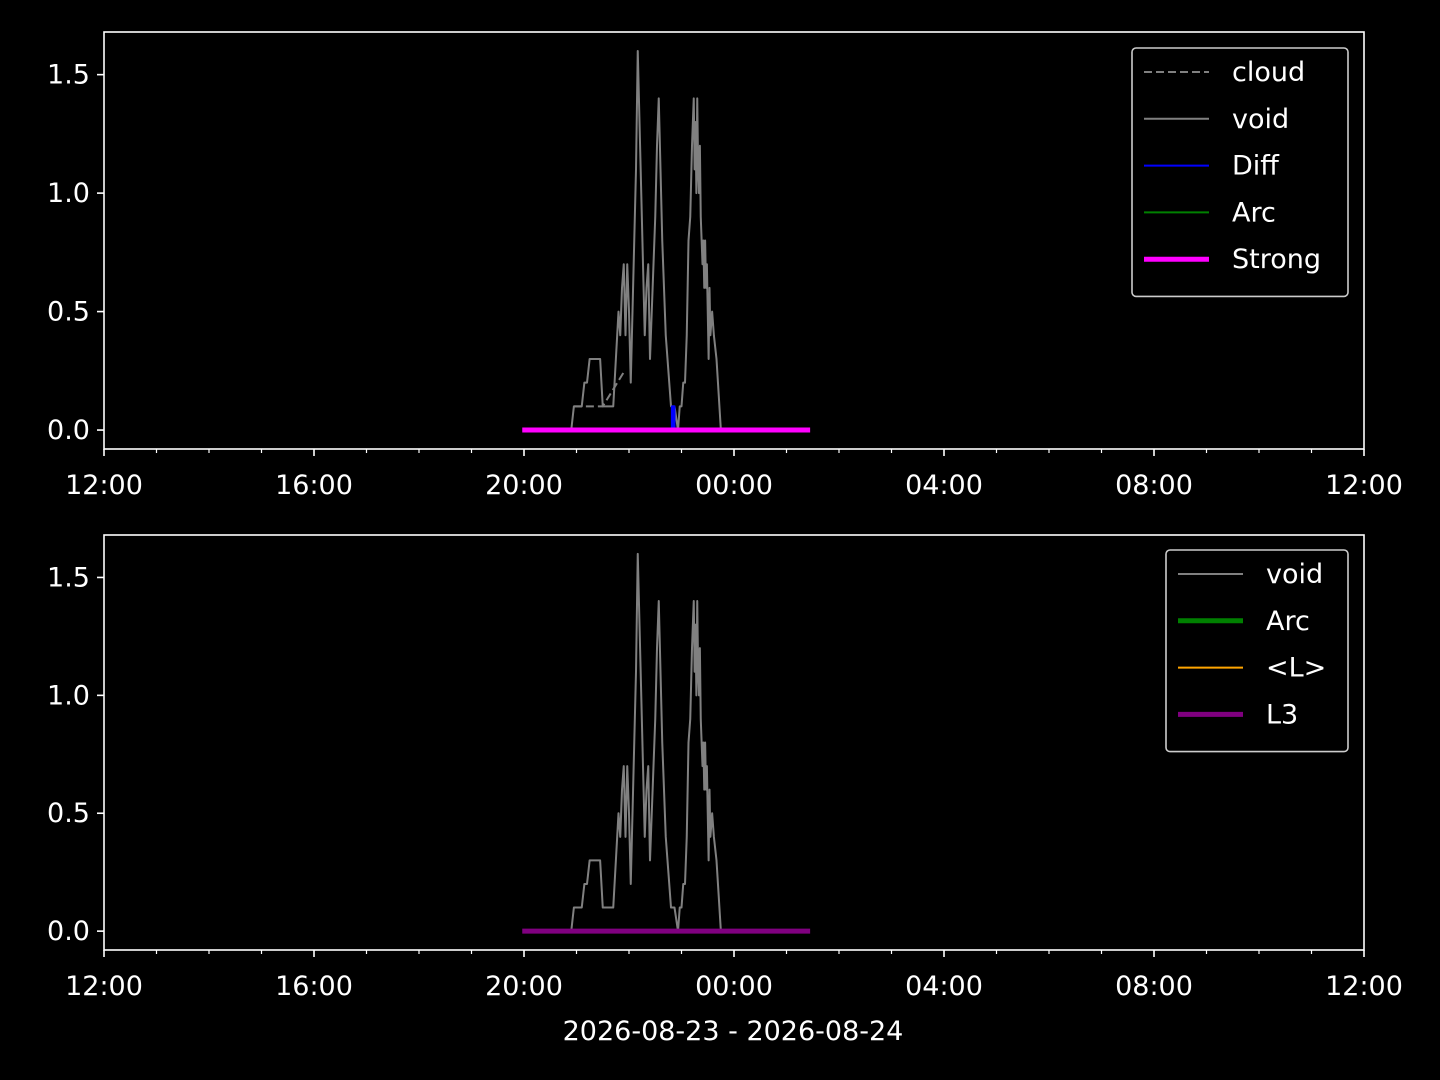  What do you see at coordinates (1268, 72) in the screenshot?
I see `legend-label: cloud` at bounding box center [1268, 72].